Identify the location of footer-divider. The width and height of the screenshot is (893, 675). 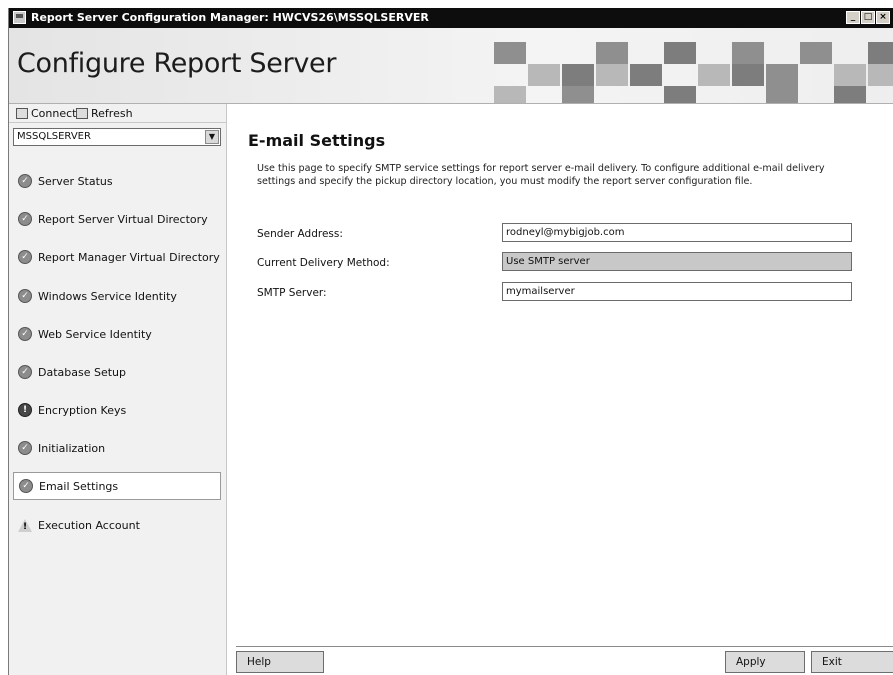
(564, 646).